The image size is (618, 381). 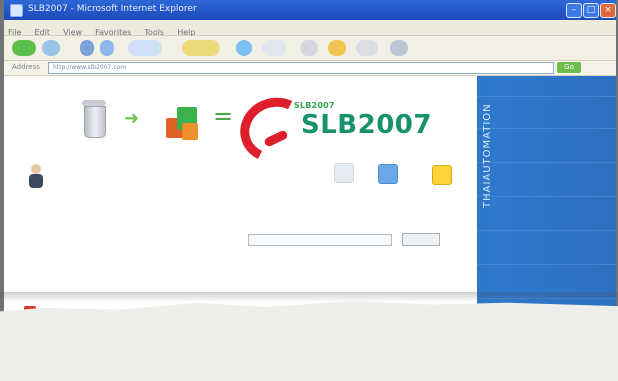 I want to click on panel-vertical-text: THAIAUTOMATION, so click(x=487, y=155).